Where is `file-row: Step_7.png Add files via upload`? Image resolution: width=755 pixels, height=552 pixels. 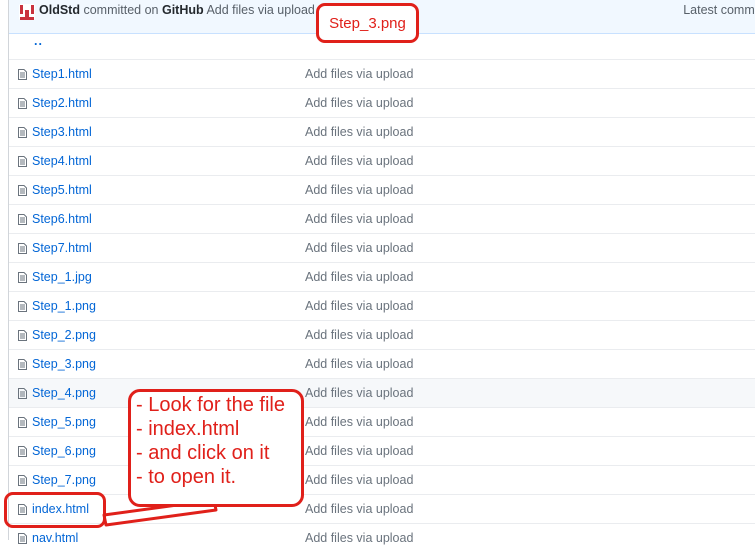
file-row: Step_7.png Add files via upload is located at coordinates (382, 479).